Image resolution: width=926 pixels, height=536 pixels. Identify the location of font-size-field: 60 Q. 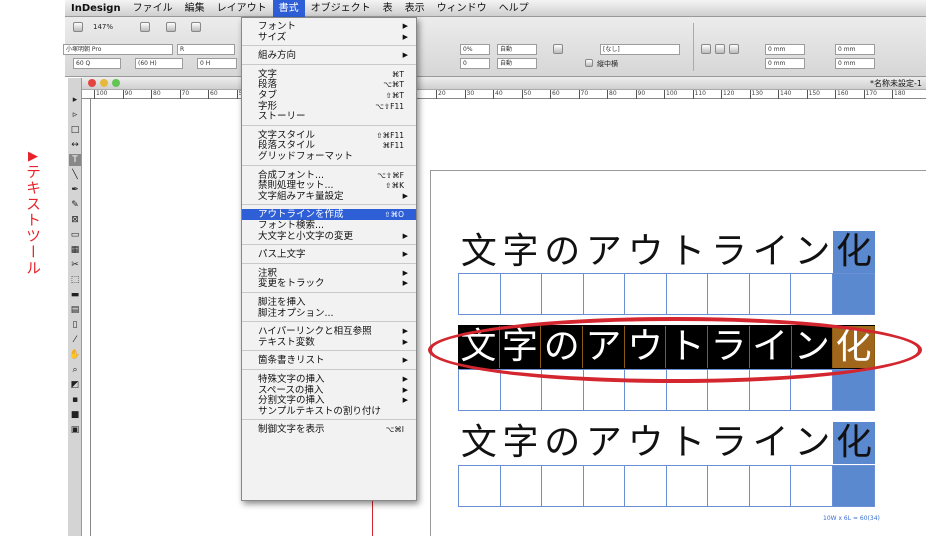
(97, 63).